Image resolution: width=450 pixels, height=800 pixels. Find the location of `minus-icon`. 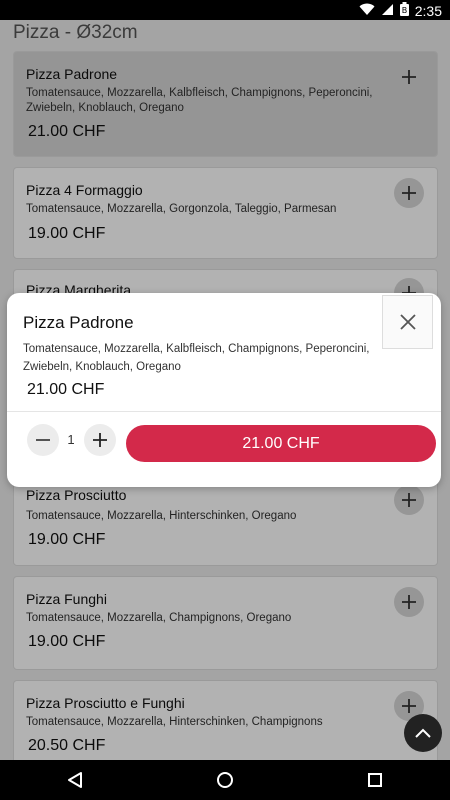

minus-icon is located at coordinates (43, 440).